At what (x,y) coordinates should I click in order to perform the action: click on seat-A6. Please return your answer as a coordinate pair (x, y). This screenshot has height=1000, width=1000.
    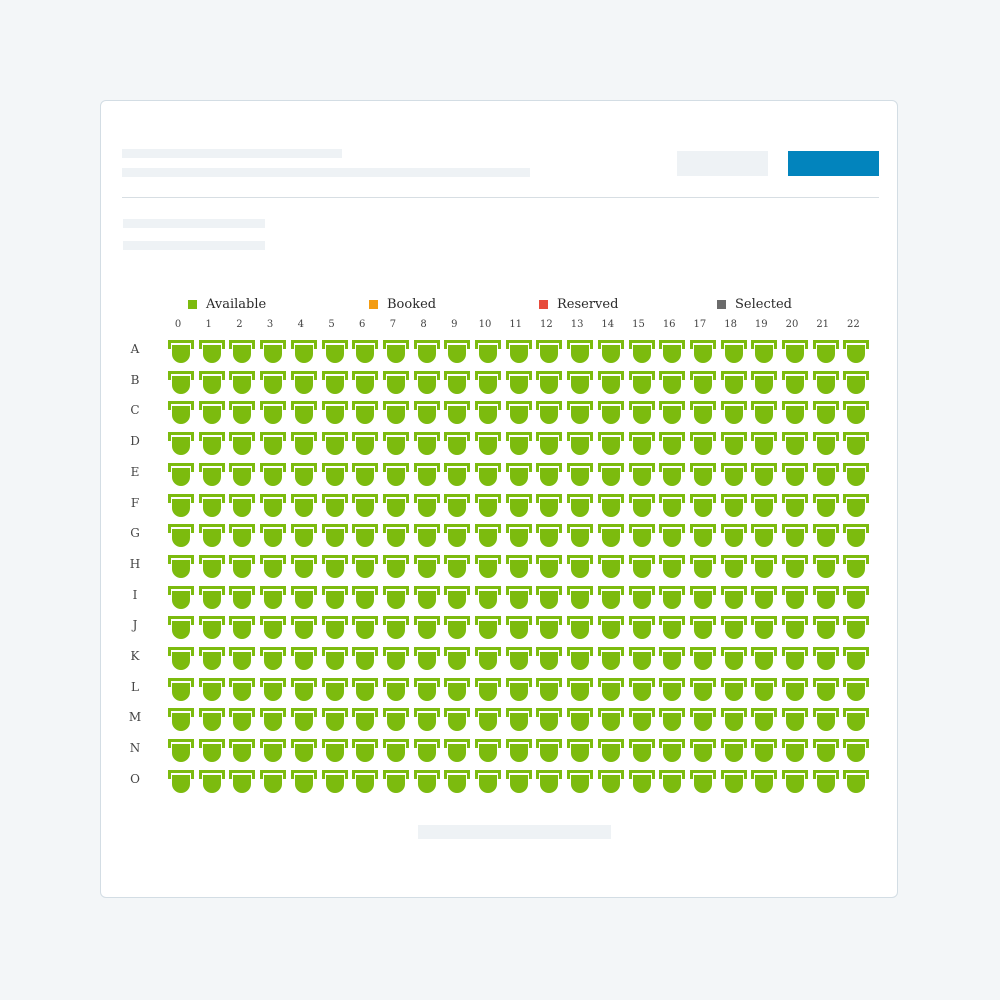
    Looking at the image, I should click on (365, 352).